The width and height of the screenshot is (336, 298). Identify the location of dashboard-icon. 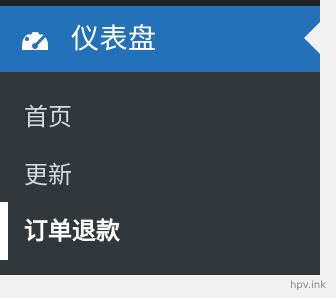
(35, 39).